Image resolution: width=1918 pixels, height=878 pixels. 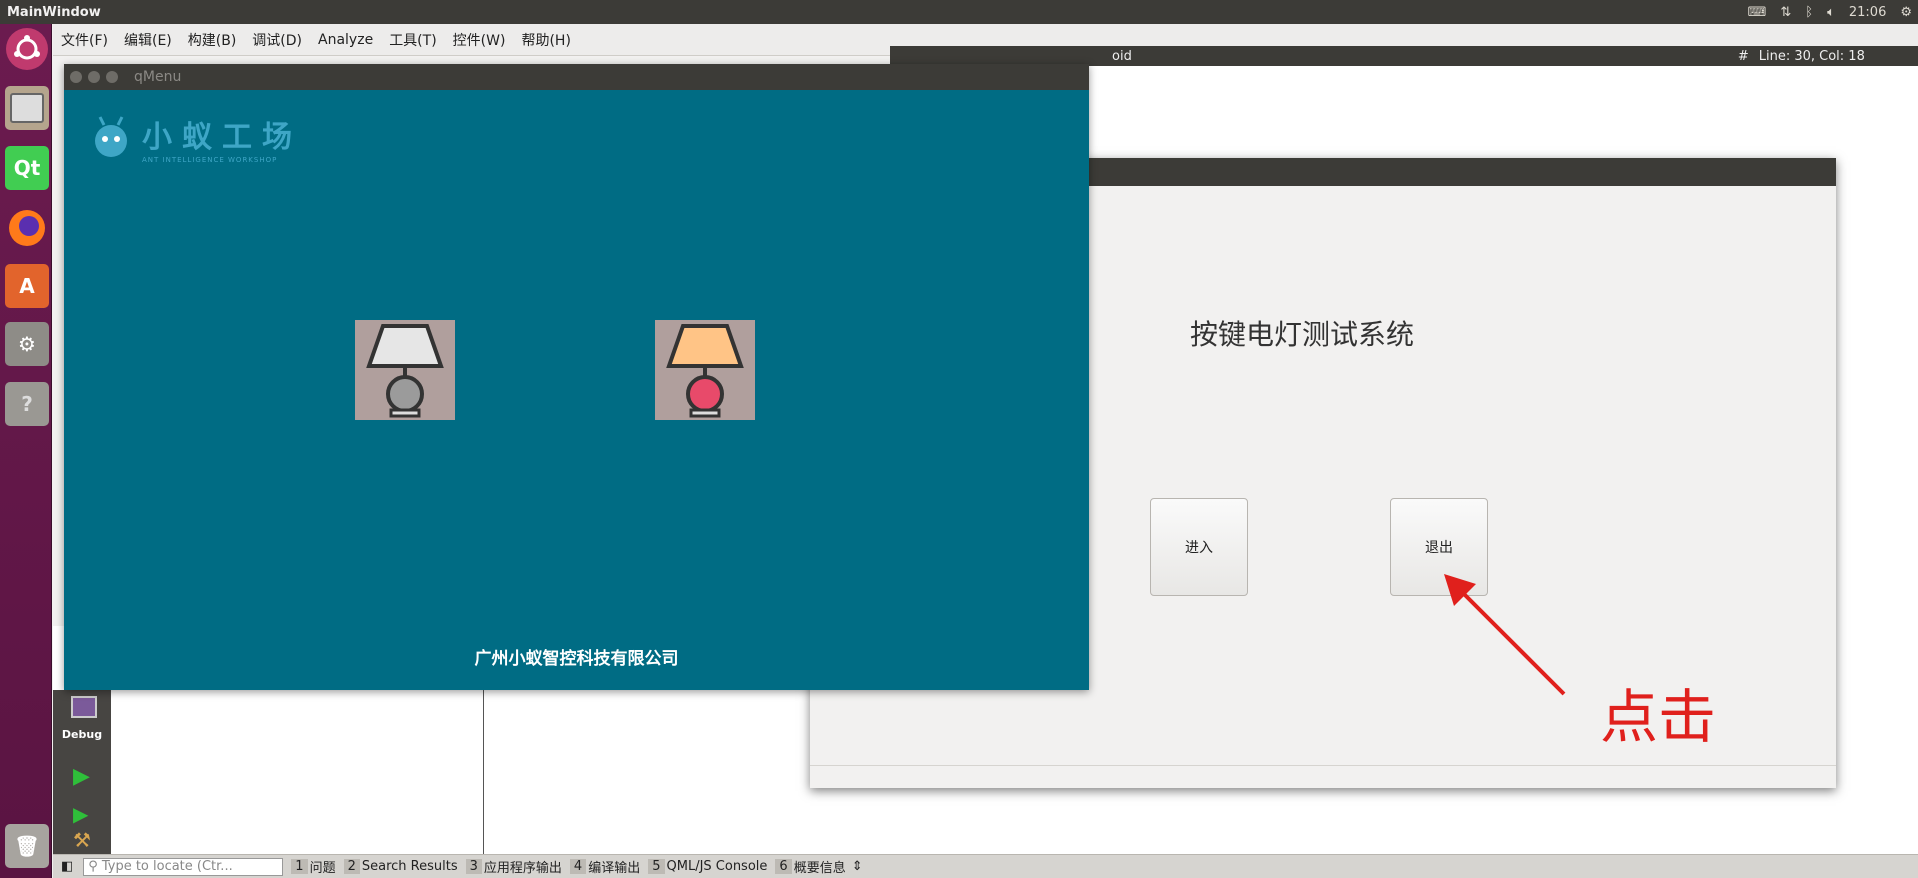 What do you see at coordinates (27, 286) in the screenshot?
I see `software-center-icon: A` at bounding box center [27, 286].